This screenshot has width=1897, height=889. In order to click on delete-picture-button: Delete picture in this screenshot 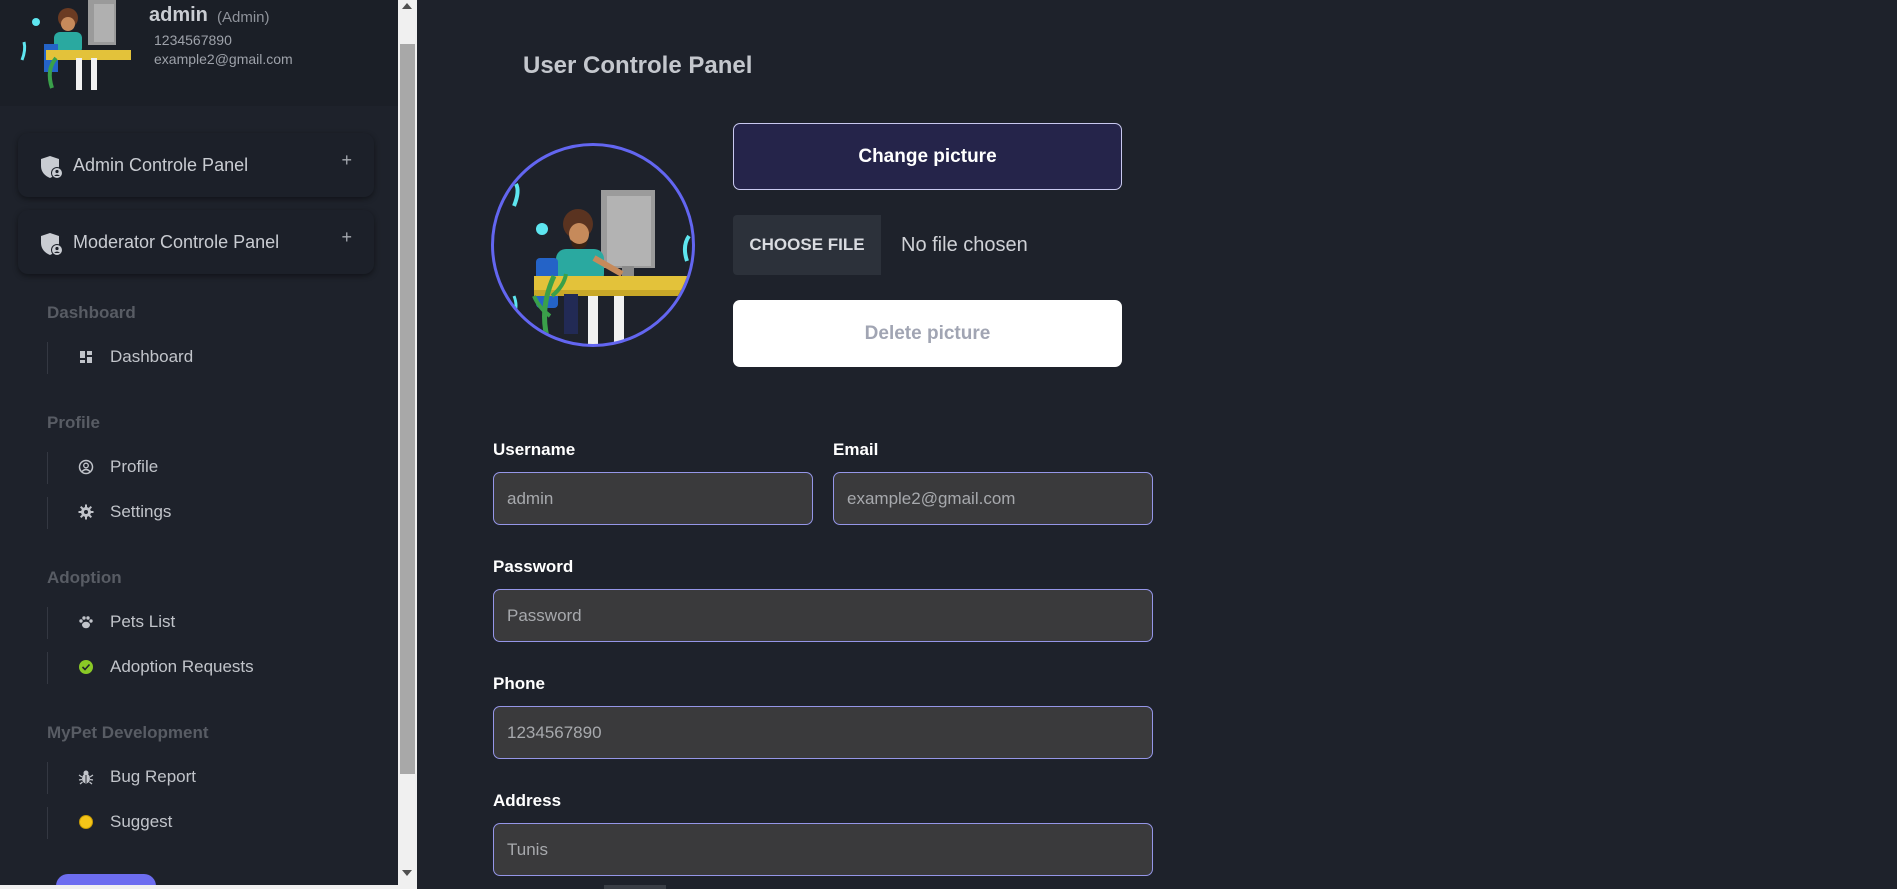, I will do `click(927, 333)`.